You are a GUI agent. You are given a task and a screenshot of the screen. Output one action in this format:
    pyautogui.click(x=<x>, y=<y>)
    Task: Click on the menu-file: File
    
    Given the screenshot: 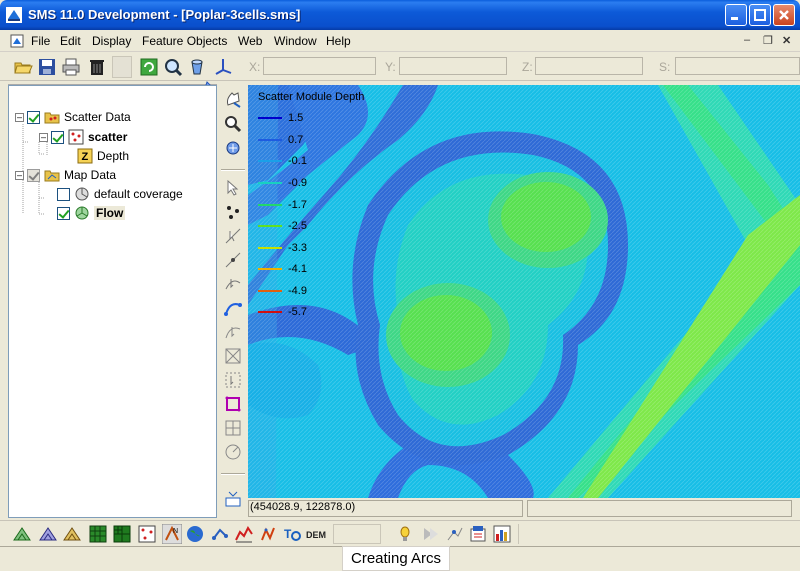 What is the action you would take?
    pyautogui.click(x=40, y=41)
    